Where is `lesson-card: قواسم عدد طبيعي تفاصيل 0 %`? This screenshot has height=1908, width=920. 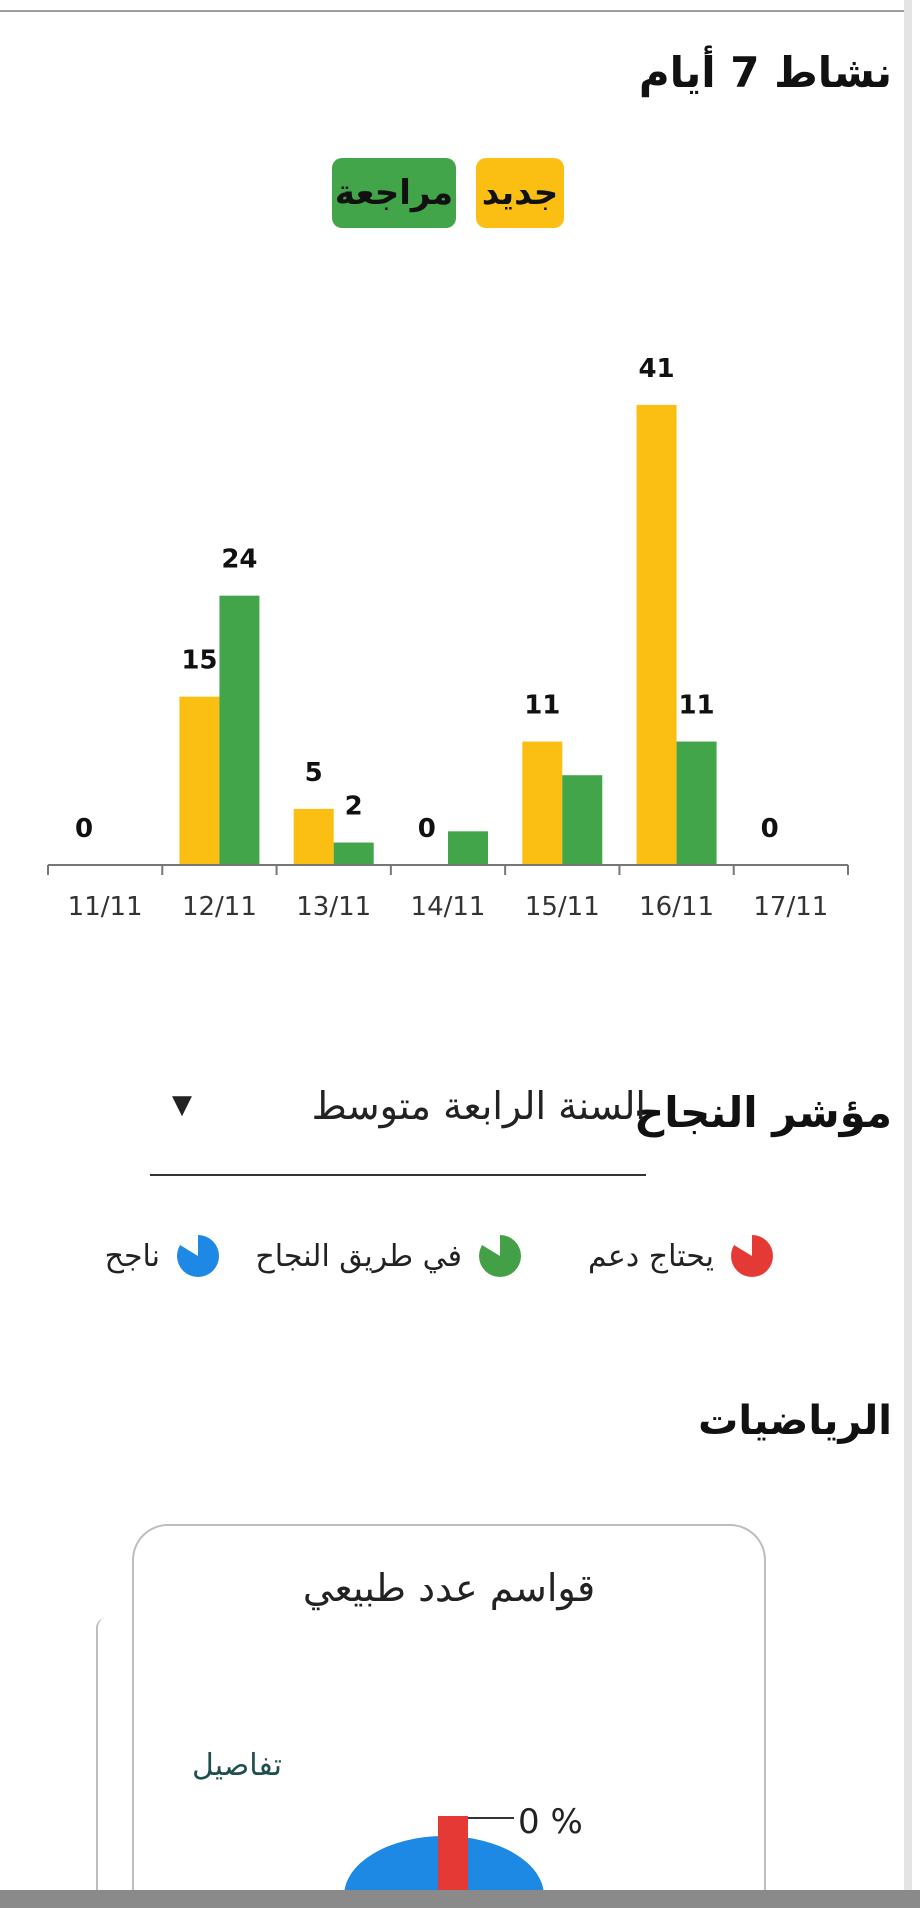 lesson-card: قواسم عدد طبيعي تفاصيل 0 % is located at coordinates (449, 1708).